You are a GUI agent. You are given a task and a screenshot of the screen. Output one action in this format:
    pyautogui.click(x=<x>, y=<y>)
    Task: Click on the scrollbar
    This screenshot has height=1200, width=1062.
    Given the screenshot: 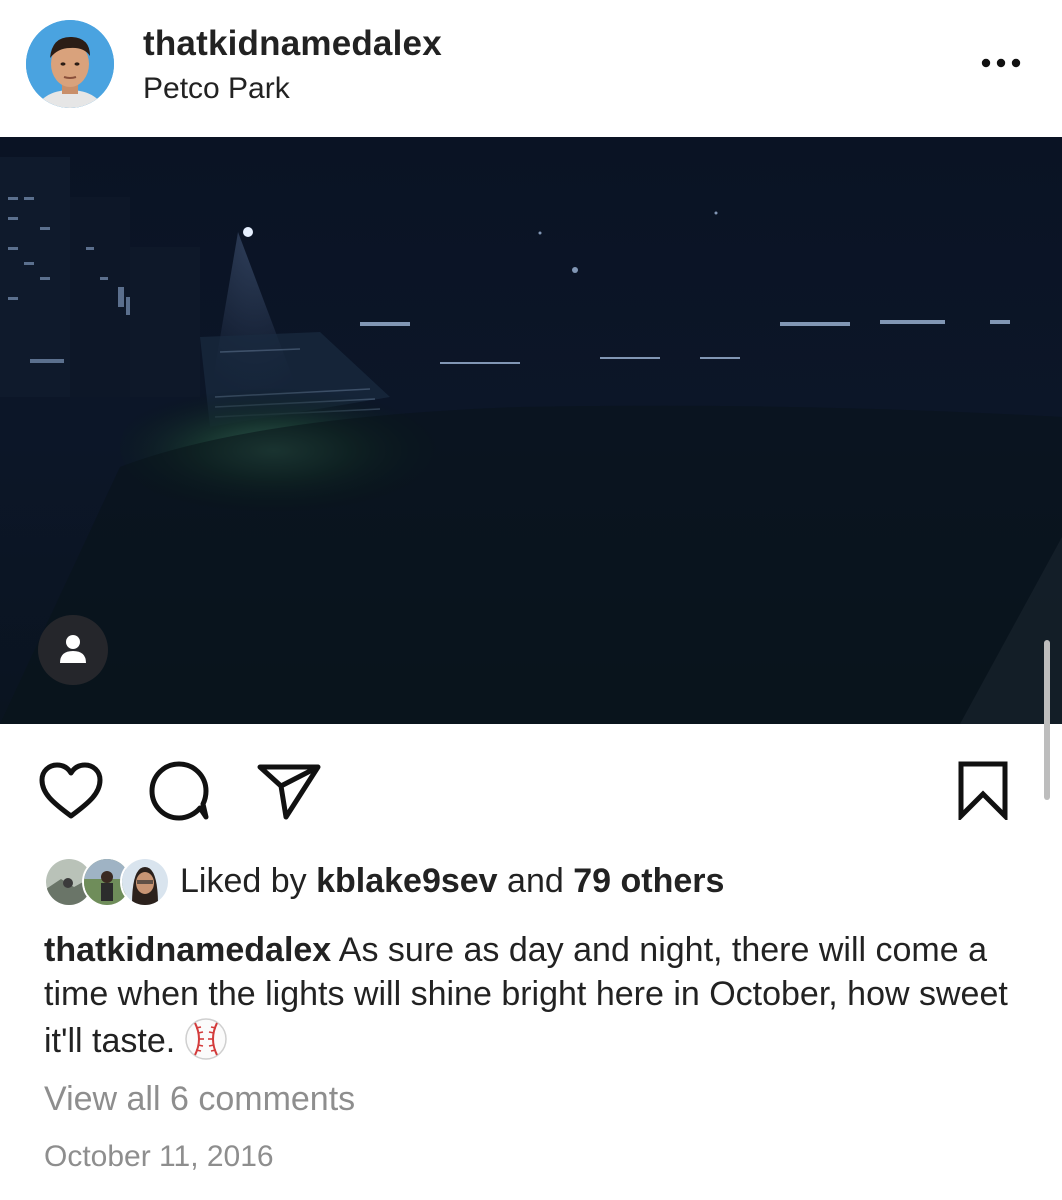 What is the action you would take?
    pyautogui.click(x=1047, y=720)
    